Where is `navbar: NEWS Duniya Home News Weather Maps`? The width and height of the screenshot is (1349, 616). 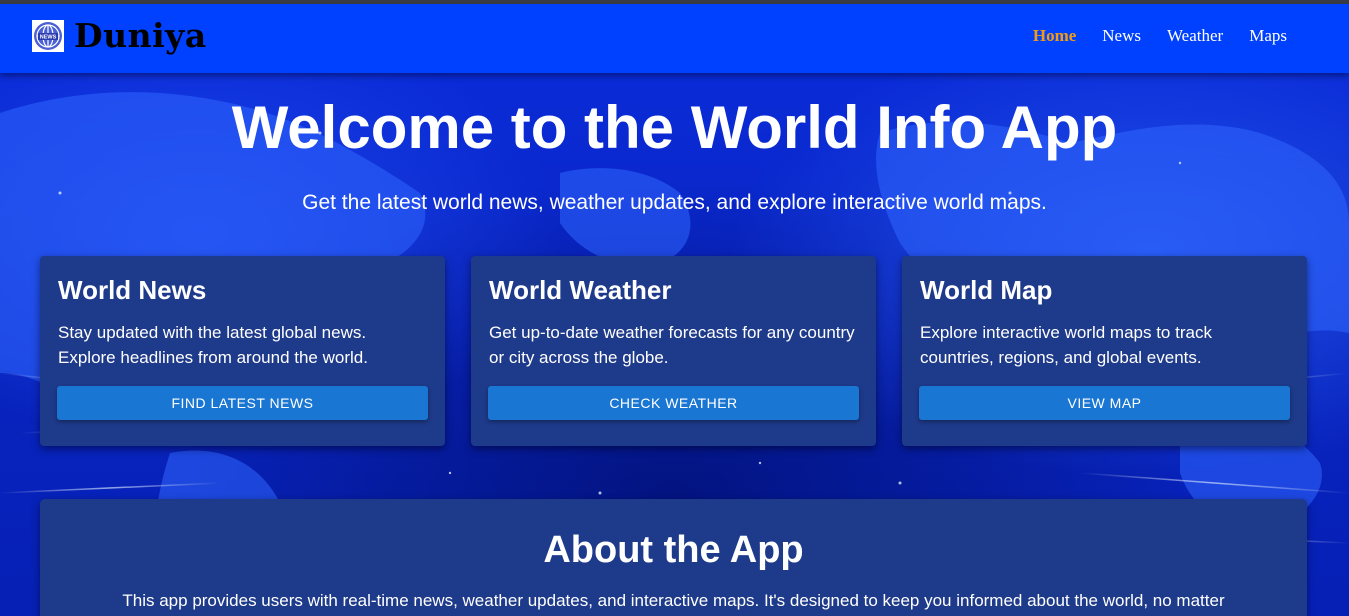
navbar: NEWS Duniya Home News Weather Maps is located at coordinates (674, 38).